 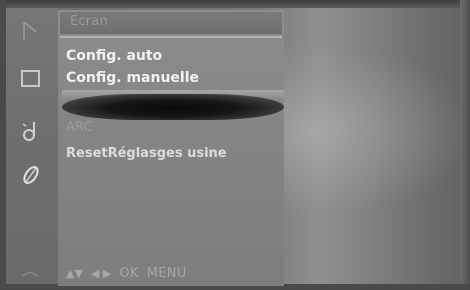 I want to click on left-right-arrows-icon: ◀ ▶, so click(x=101, y=273).